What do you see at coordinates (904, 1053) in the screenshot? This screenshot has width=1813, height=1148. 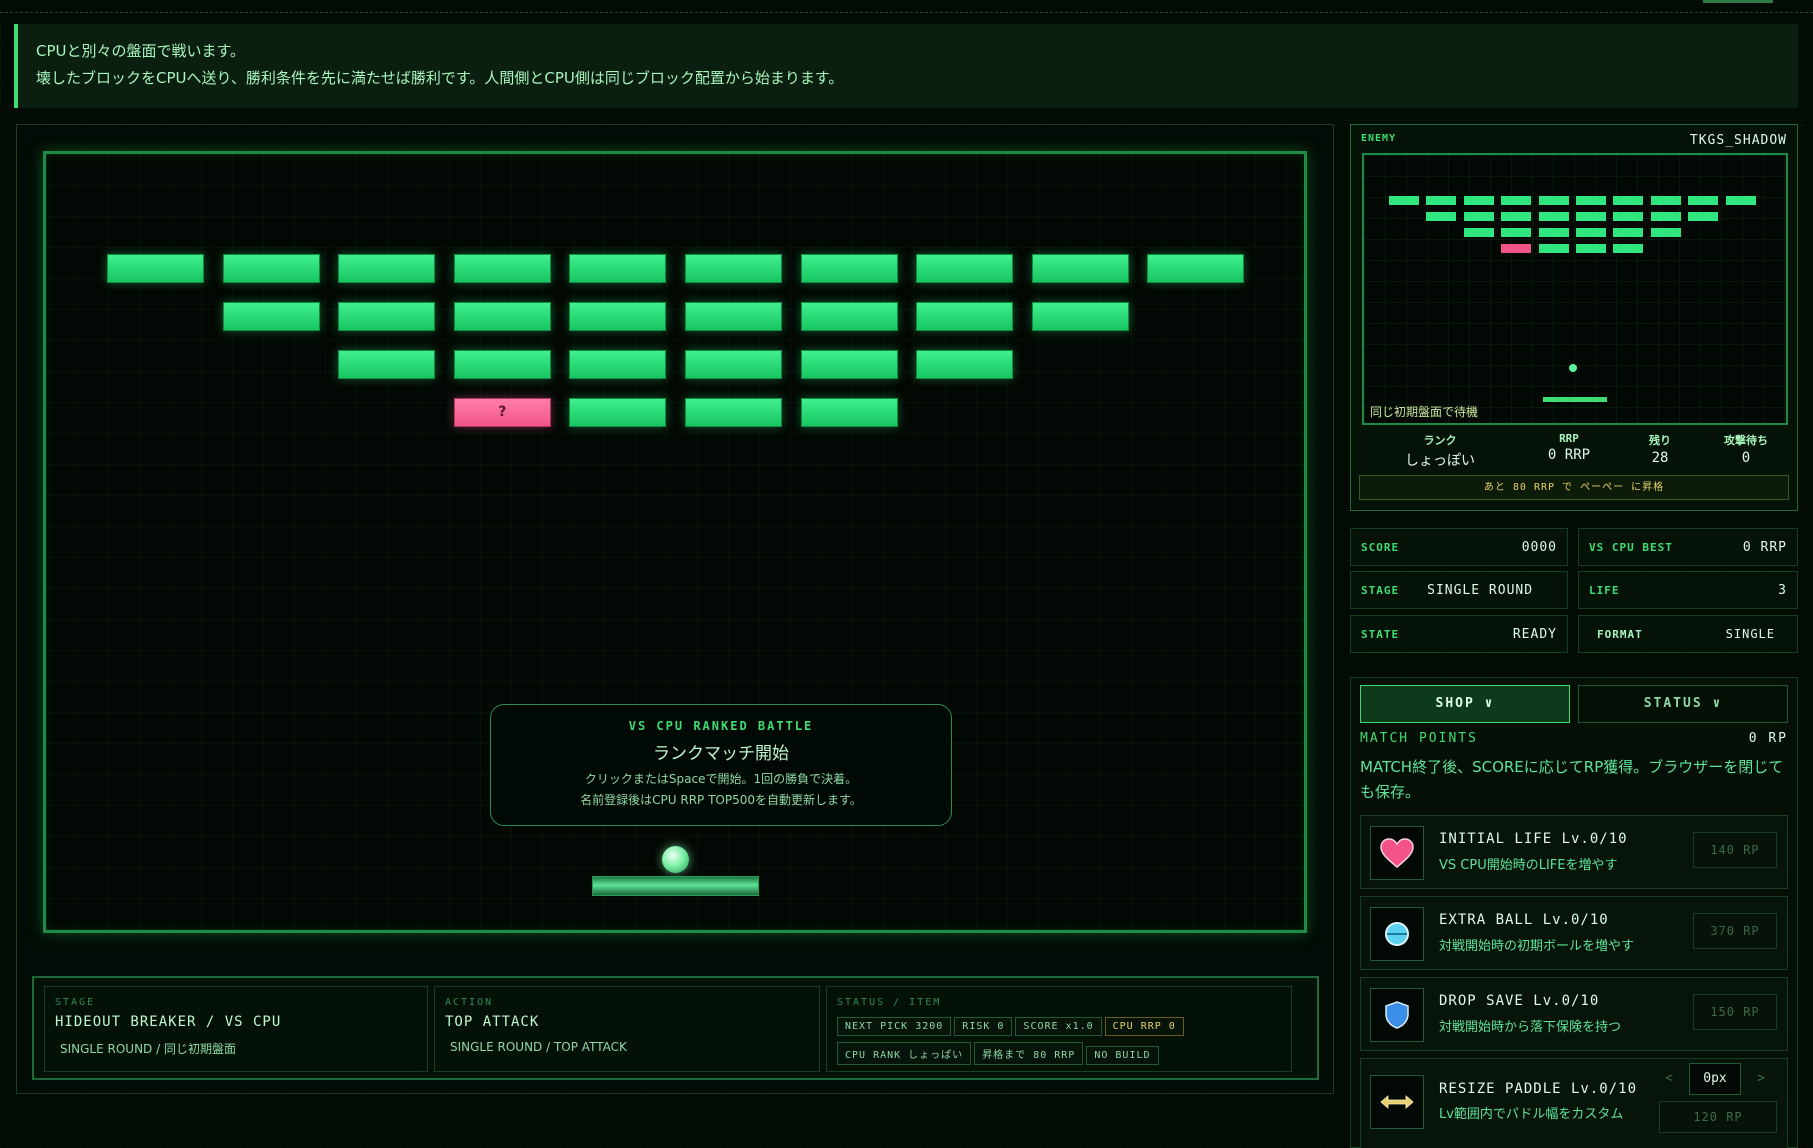 I see `status-chip: CPU RANK しょっぱい` at bounding box center [904, 1053].